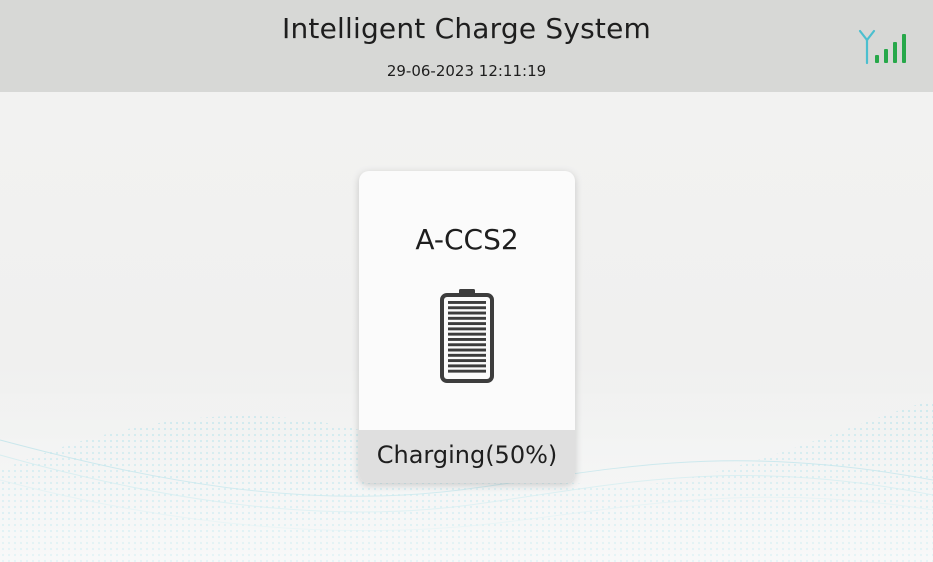 This screenshot has width=933, height=562. I want to click on signal-strength-icon, so click(882, 47).